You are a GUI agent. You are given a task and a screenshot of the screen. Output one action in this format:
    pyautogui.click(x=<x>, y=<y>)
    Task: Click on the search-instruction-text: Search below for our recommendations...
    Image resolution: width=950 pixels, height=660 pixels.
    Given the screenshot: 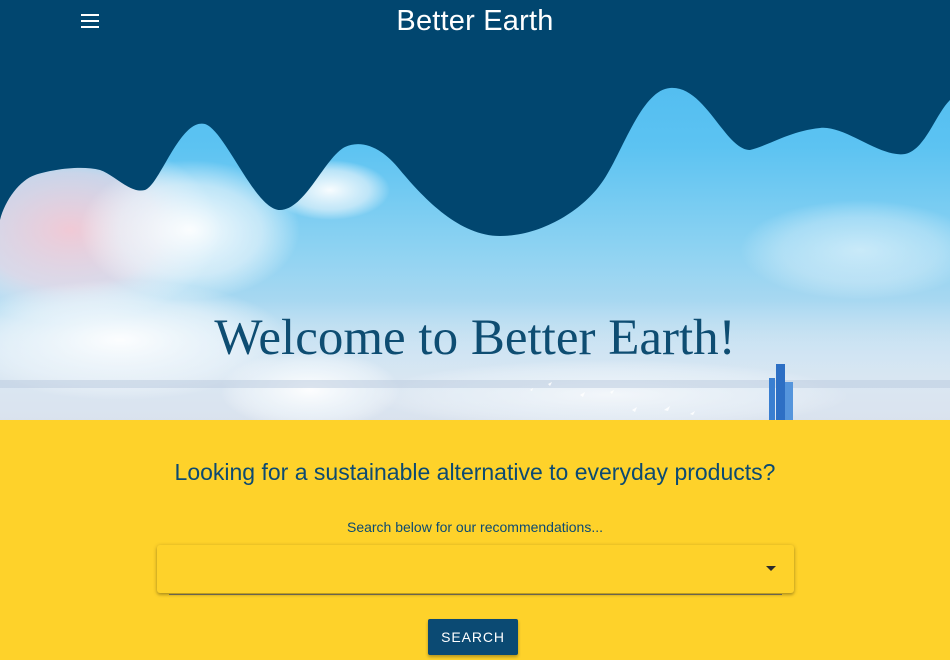 What is the action you would take?
    pyautogui.click(x=474, y=527)
    